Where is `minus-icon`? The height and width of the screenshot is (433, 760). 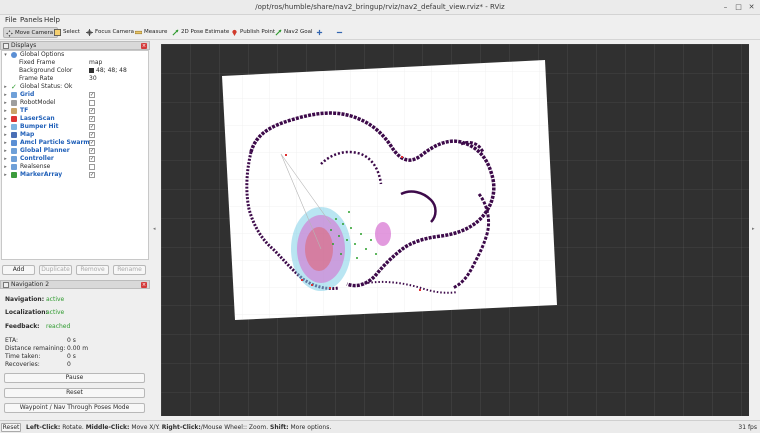
minus-icon is located at coordinates (339, 32).